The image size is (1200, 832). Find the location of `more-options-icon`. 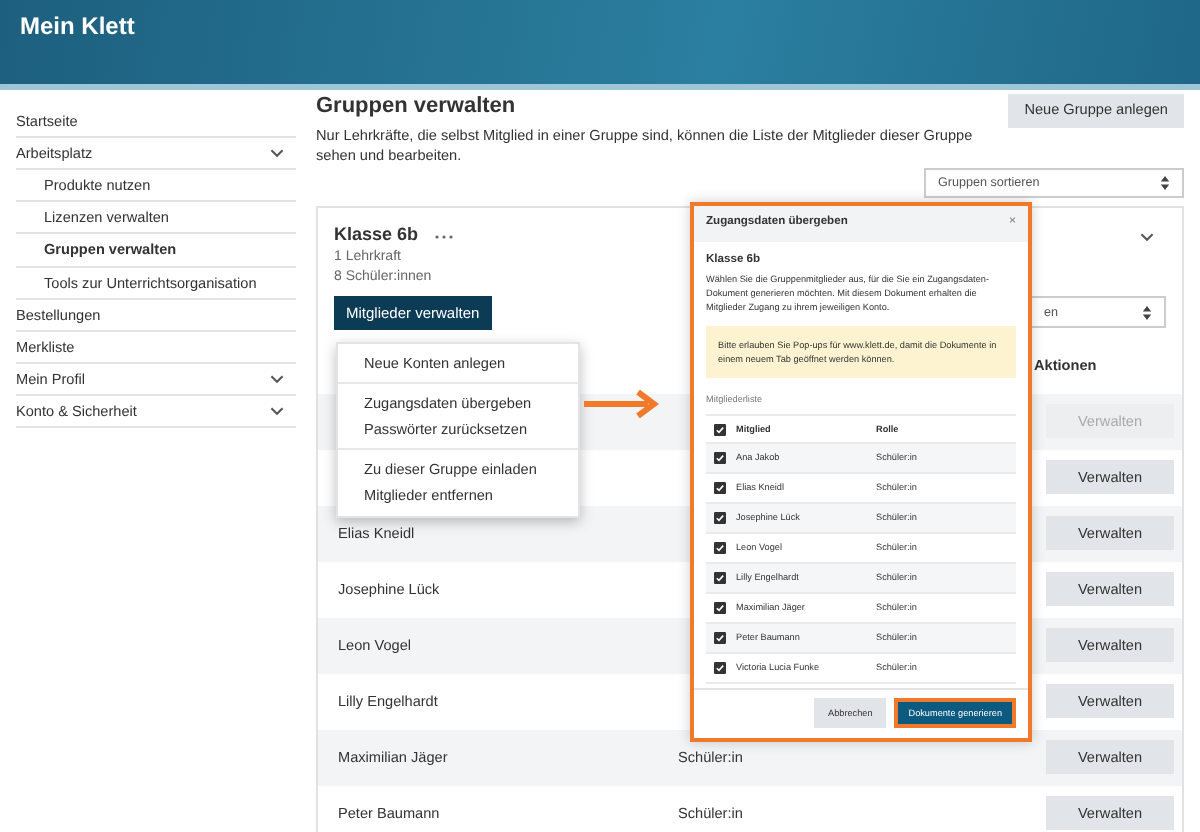

more-options-icon is located at coordinates (444, 236).